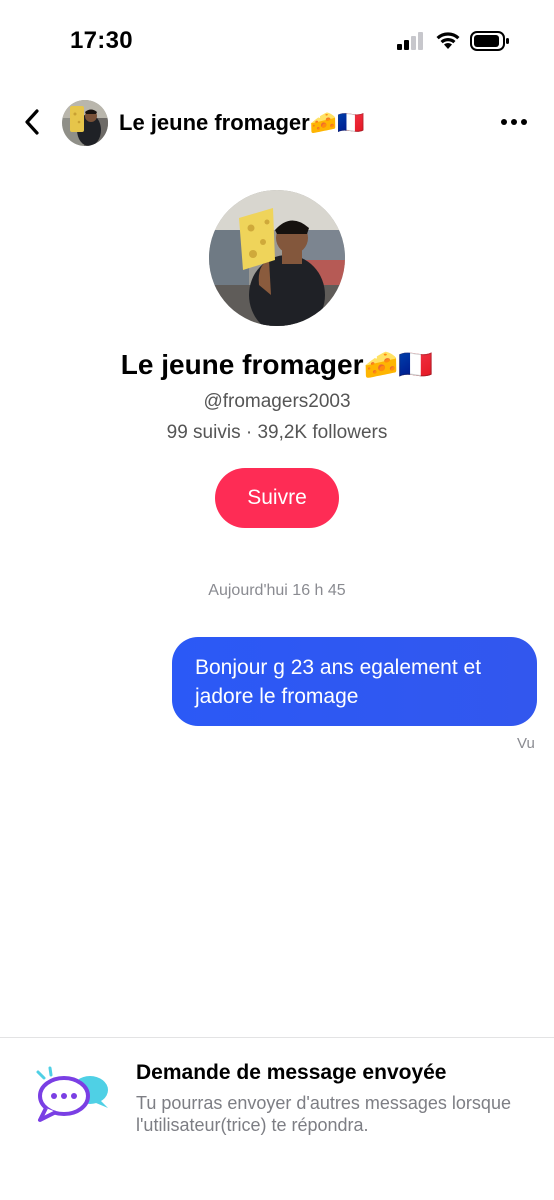 Image resolution: width=554 pixels, height=1200 pixels. I want to click on chat-header: Le jeune fromager🧀🇫🇷, so click(277, 124).